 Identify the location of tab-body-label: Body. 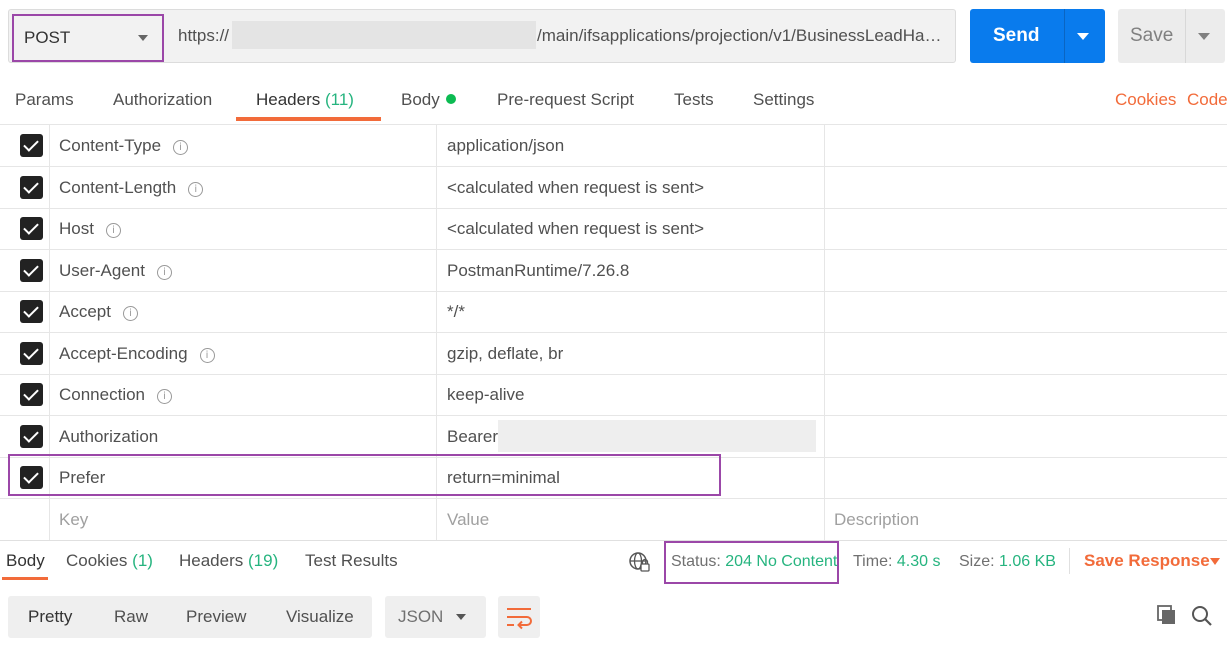
(420, 99).